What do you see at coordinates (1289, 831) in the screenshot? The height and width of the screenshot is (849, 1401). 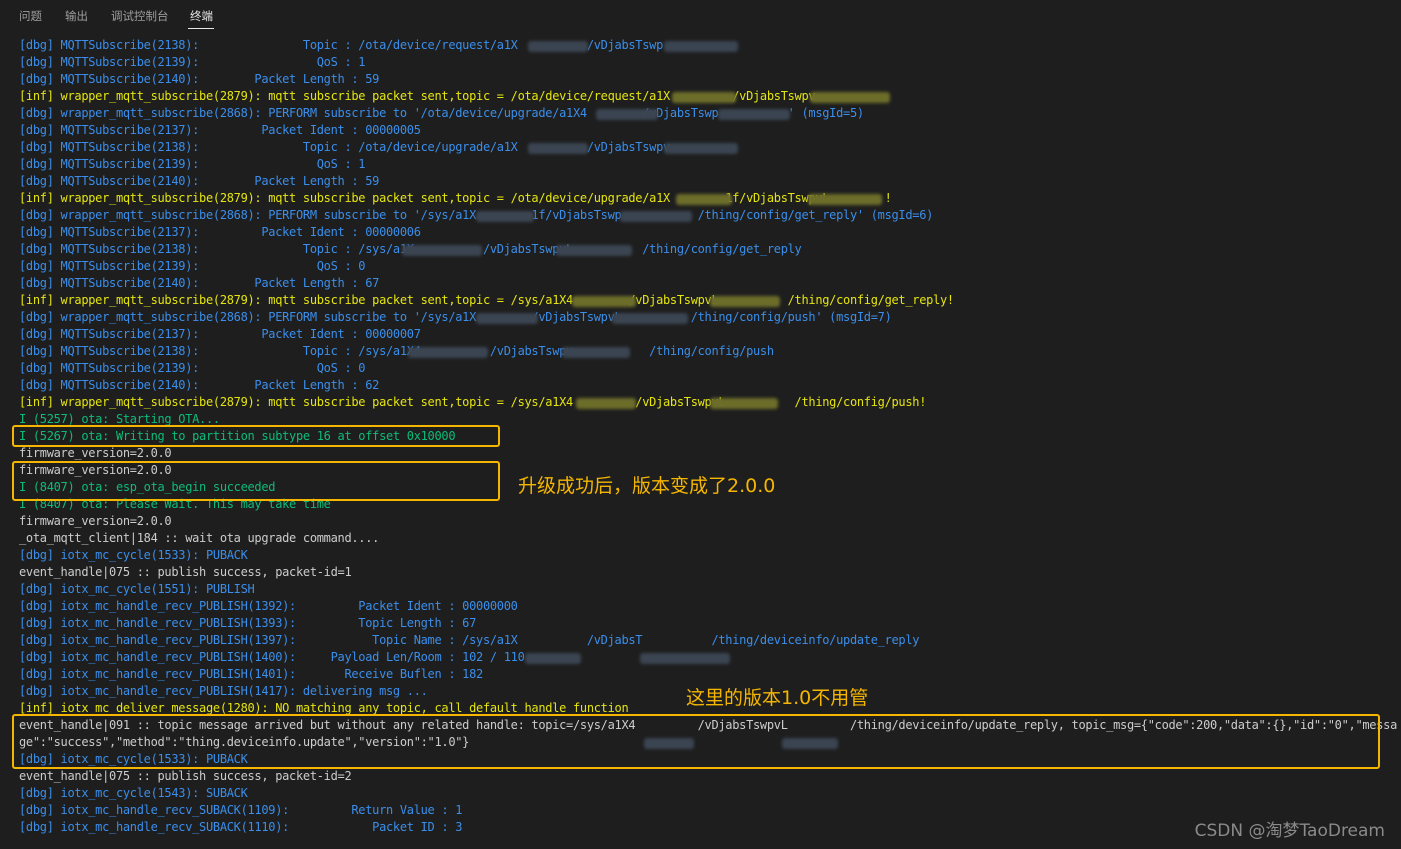 I see `csdn-watermark: CSDN @淘梦TaoDream` at bounding box center [1289, 831].